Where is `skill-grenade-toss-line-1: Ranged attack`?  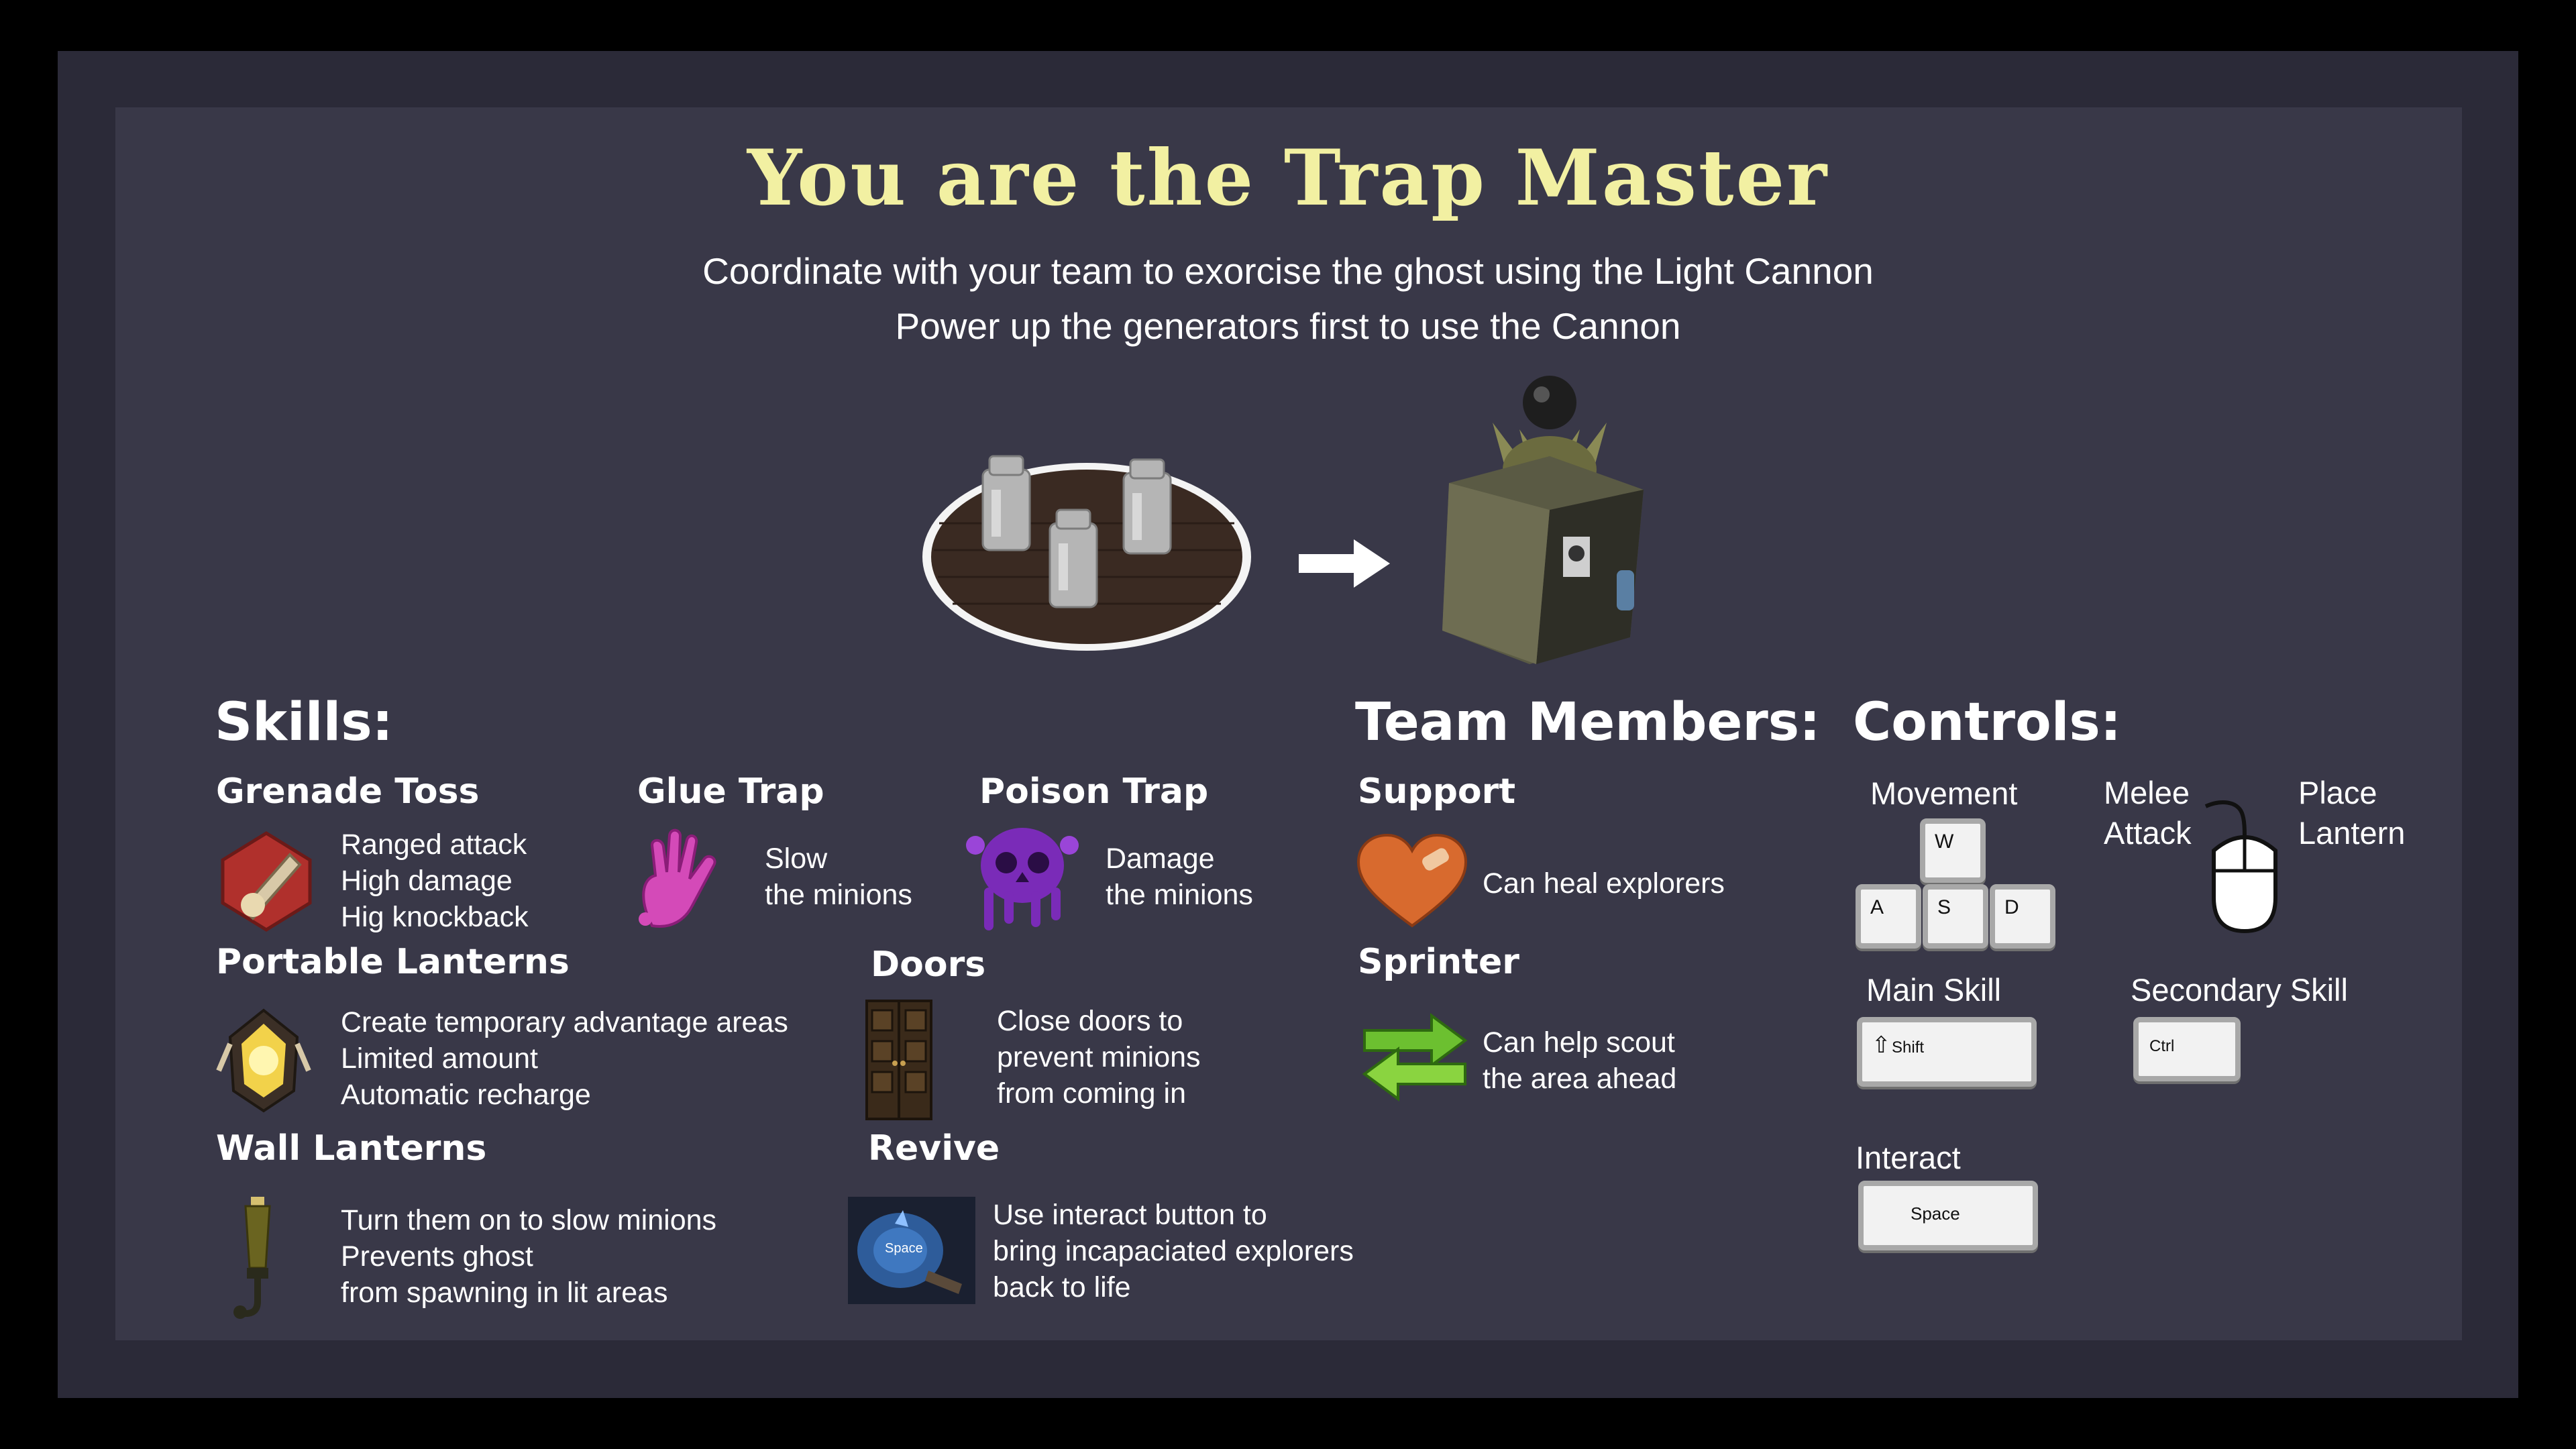 skill-grenade-toss-line-1: Ranged attack is located at coordinates (434, 844).